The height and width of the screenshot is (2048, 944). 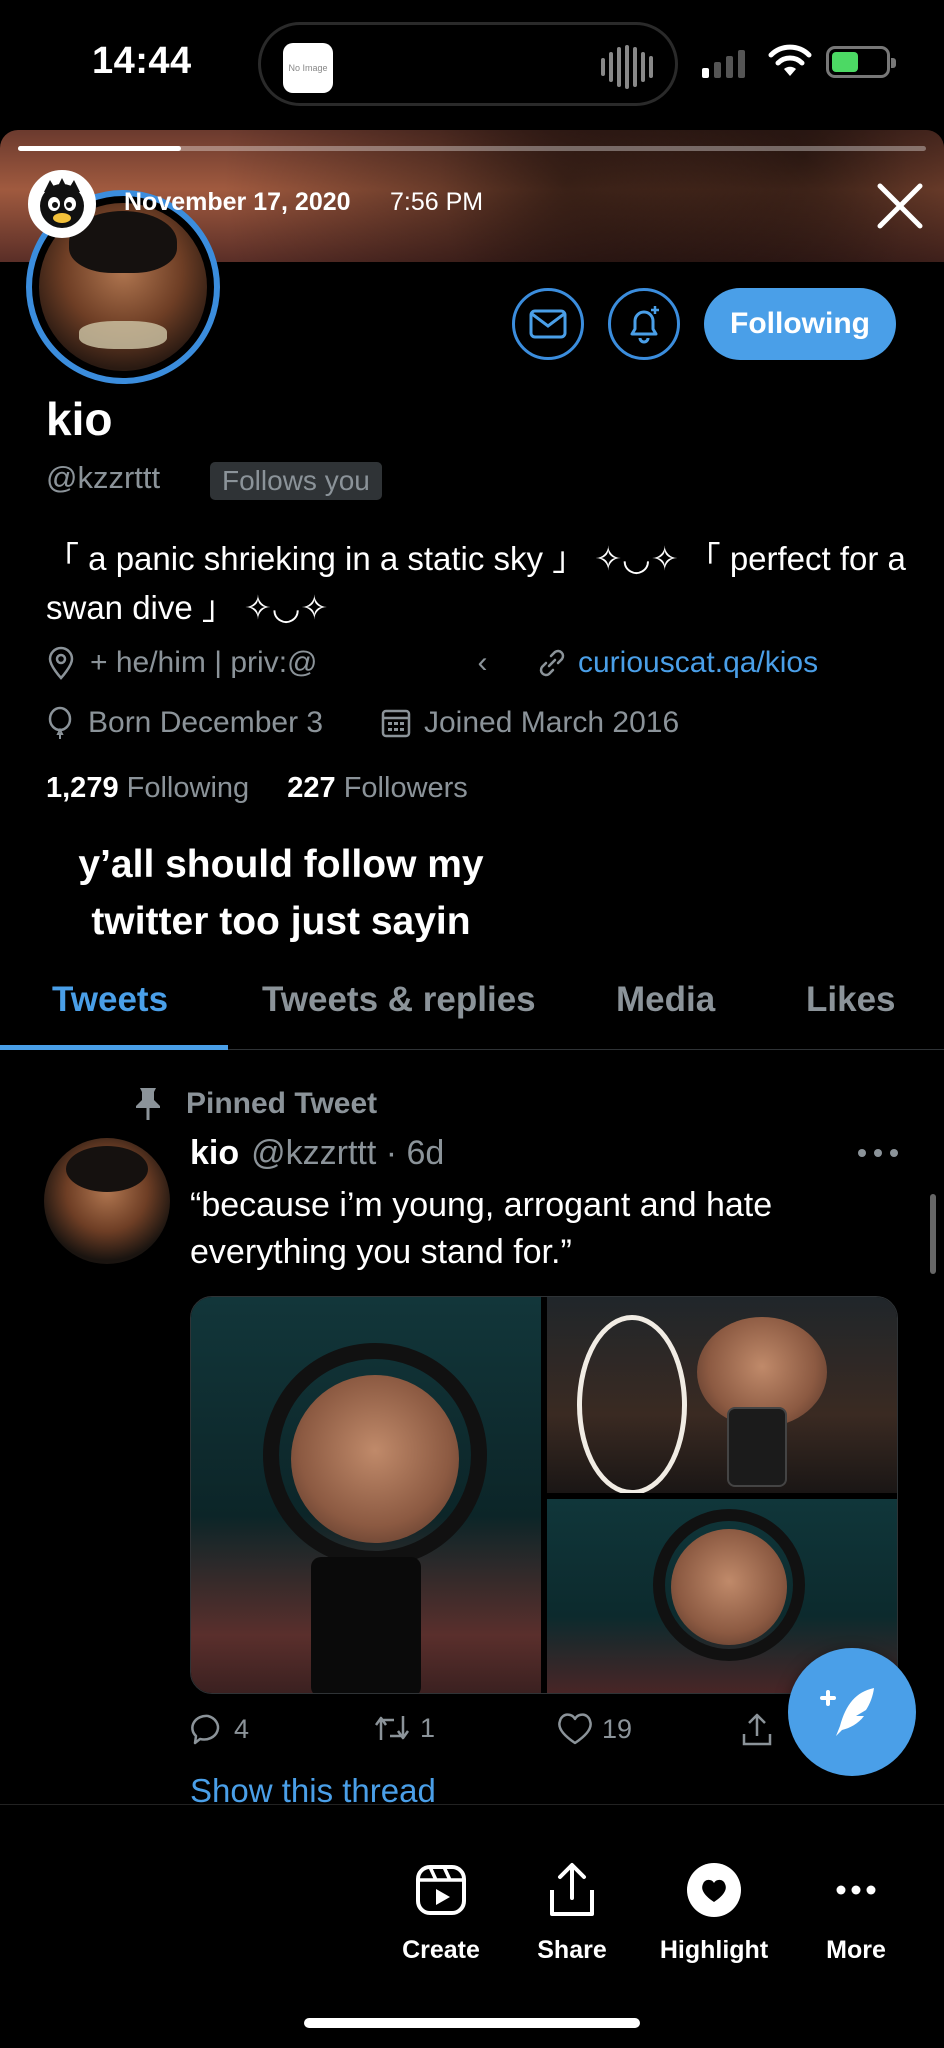 I want to click on tweet-media-grid, so click(x=544, y=1495).